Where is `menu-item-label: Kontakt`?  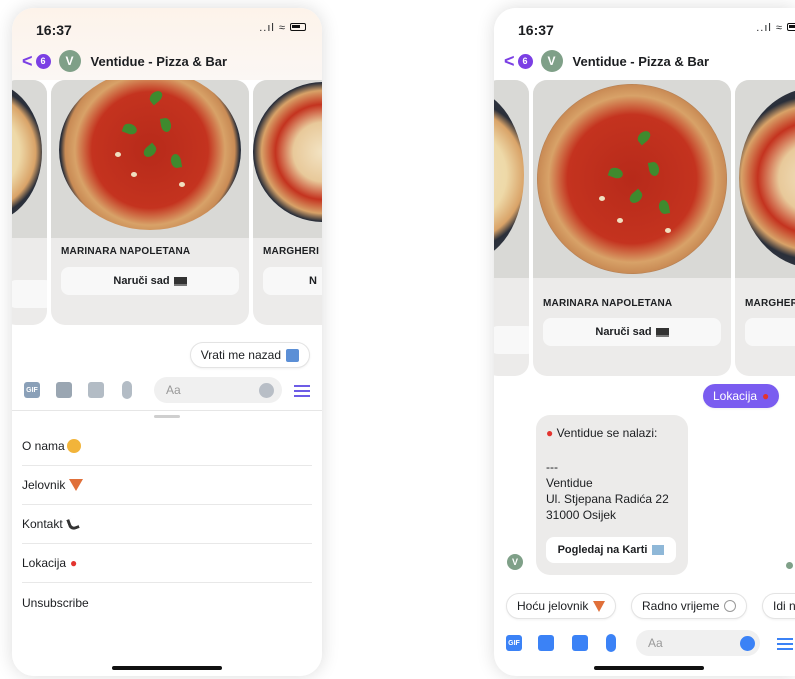
menu-item-label: Kontakt is located at coordinates (42, 524).